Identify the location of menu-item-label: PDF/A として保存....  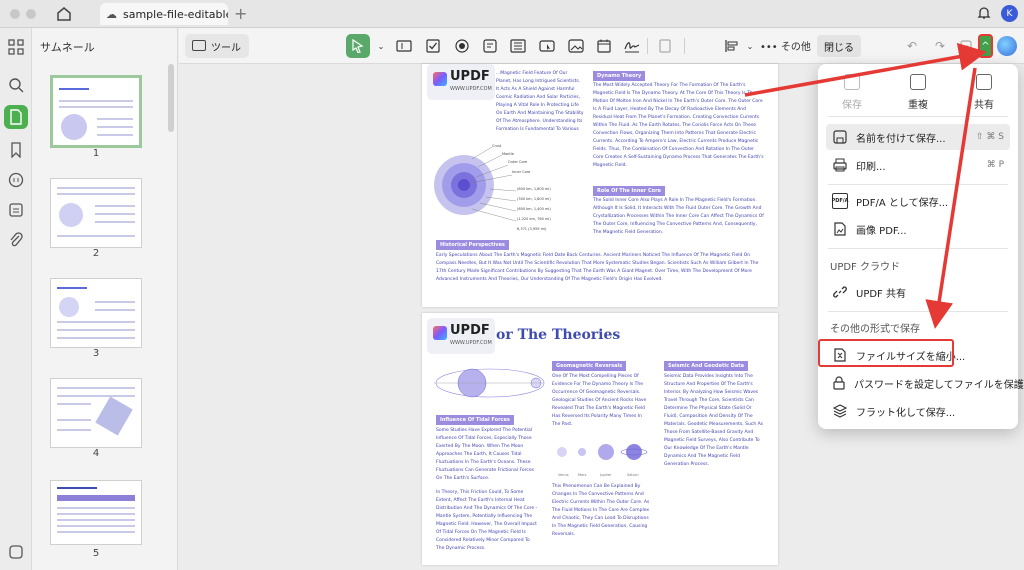
(902, 203).